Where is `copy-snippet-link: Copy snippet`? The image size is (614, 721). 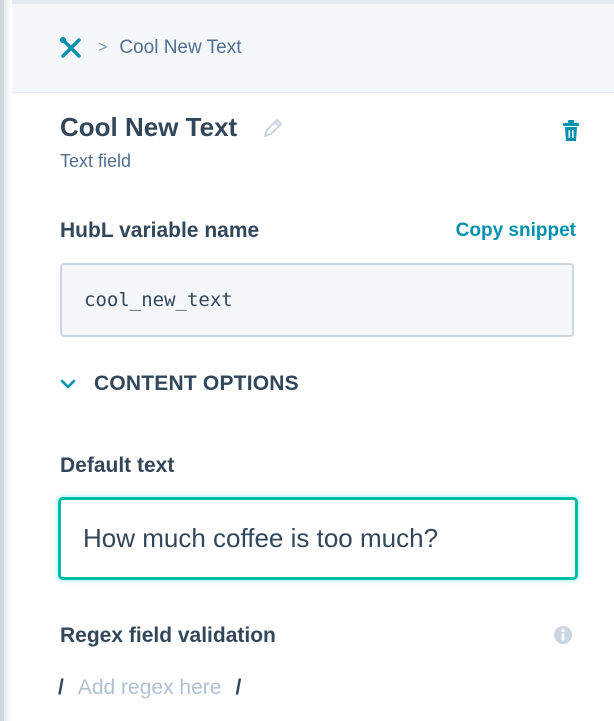
copy-snippet-link: Copy snippet is located at coordinates (516, 231).